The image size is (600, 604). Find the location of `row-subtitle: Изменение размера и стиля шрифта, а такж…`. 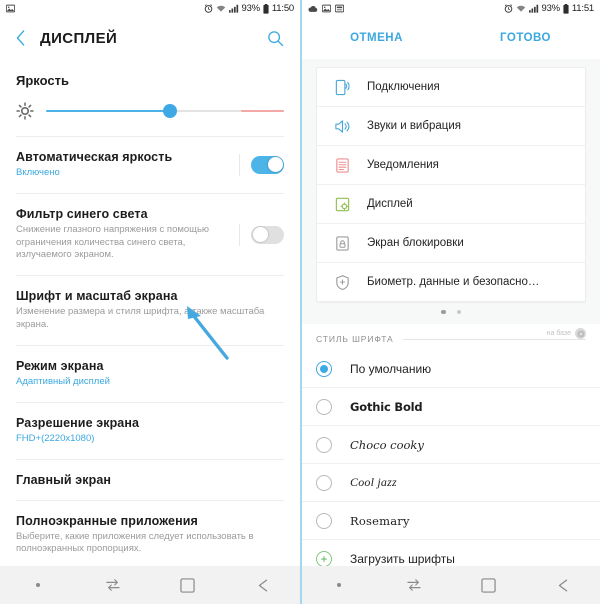

row-subtitle: Изменение размера и стиля шрифта, а такж… is located at coordinates (140, 318).